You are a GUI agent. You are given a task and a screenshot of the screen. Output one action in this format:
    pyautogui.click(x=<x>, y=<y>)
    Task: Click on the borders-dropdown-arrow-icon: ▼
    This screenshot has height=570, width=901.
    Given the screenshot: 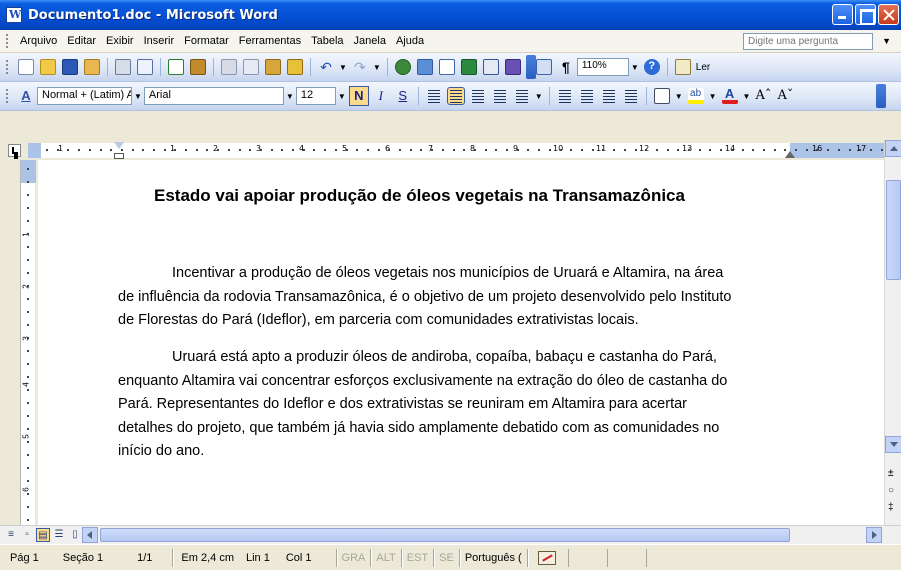 What is the action you would take?
    pyautogui.click(x=679, y=96)
    